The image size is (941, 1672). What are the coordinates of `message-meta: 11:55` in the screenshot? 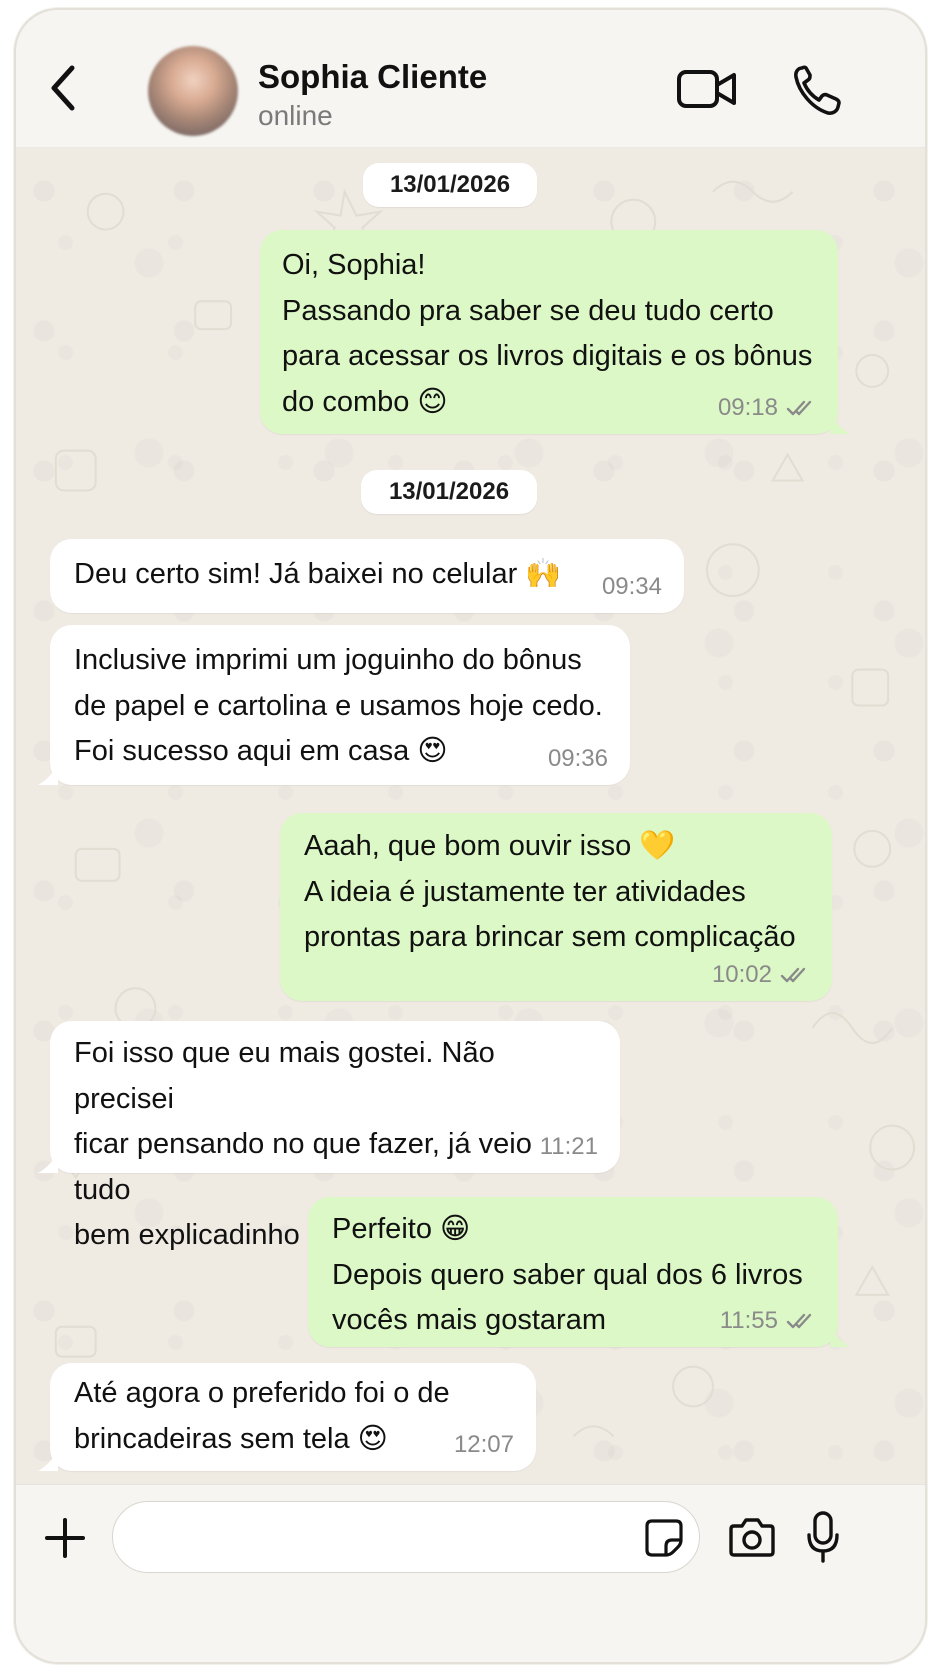 It's located at (768, 1321).